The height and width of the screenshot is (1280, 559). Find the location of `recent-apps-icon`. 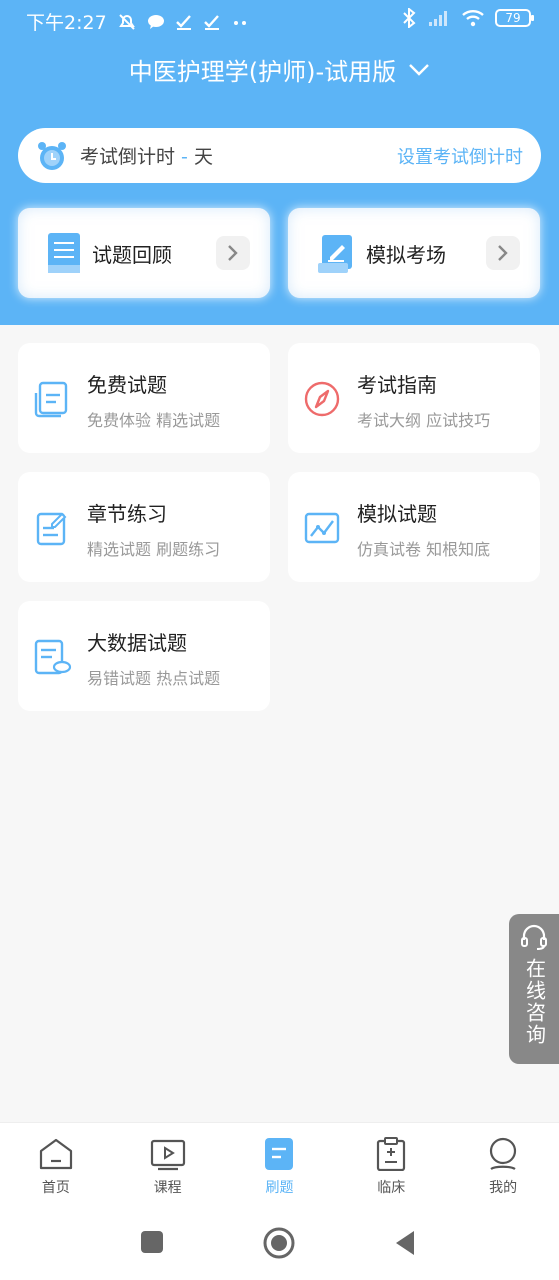

recent-apps-icon is located at coordinates (152, 1242).